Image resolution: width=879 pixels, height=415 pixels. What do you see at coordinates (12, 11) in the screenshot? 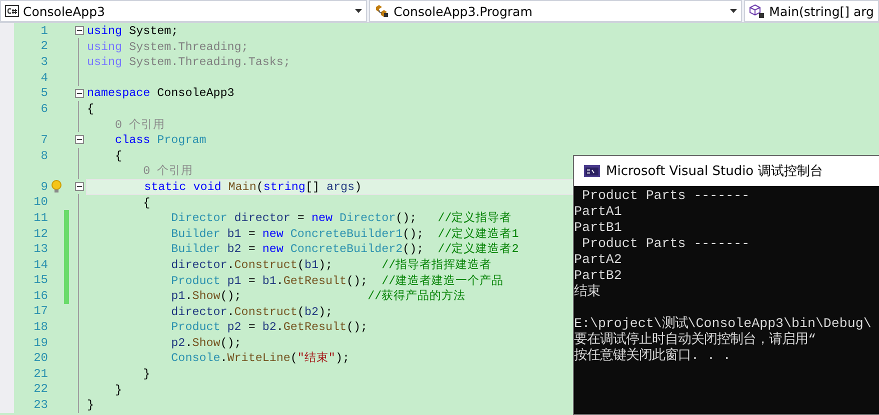
I see `csharp-file-icon` at bounding box center [12, 11].